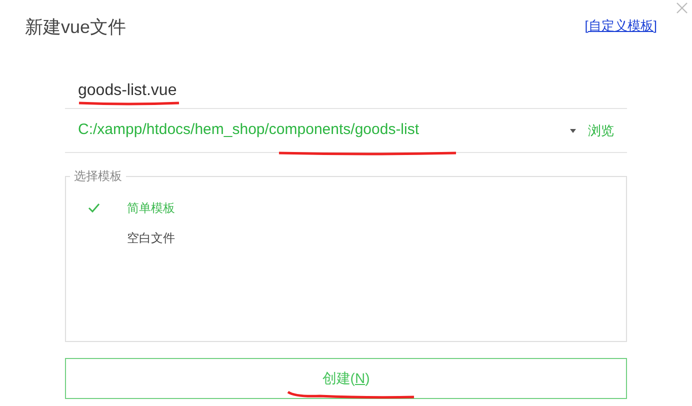  Describe the element at coordinates (98, 176) in the screenshot. I see `template-legend: 选择模板` at that location.